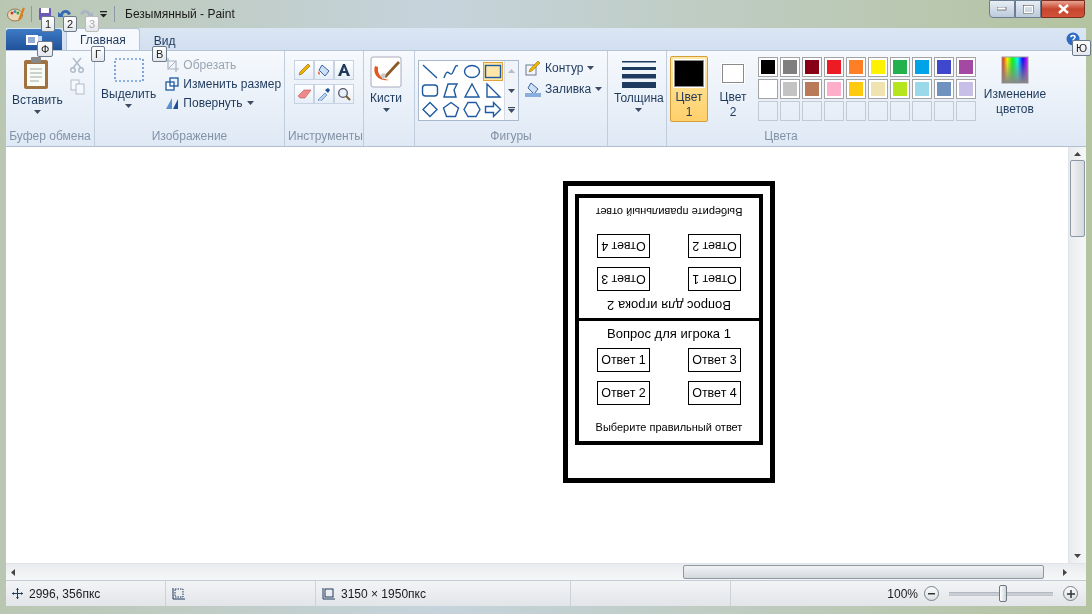  I want to click on paste-button: Вставить, so click(37, 85).